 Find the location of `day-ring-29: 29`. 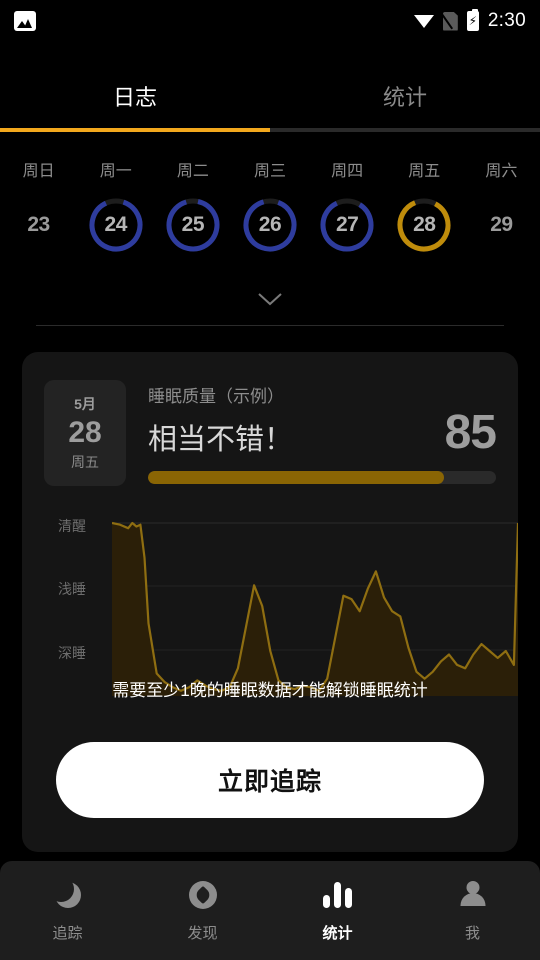

day-ring-29: 29 is located at coordinates (501, 225).